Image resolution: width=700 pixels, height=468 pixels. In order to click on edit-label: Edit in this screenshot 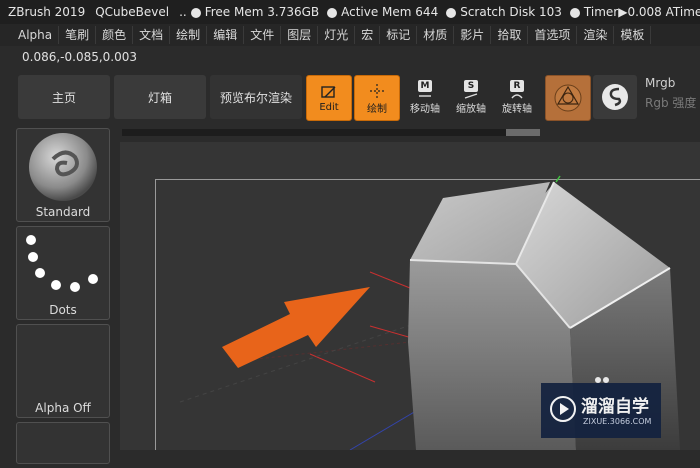, I will do `click(329, 107)`.